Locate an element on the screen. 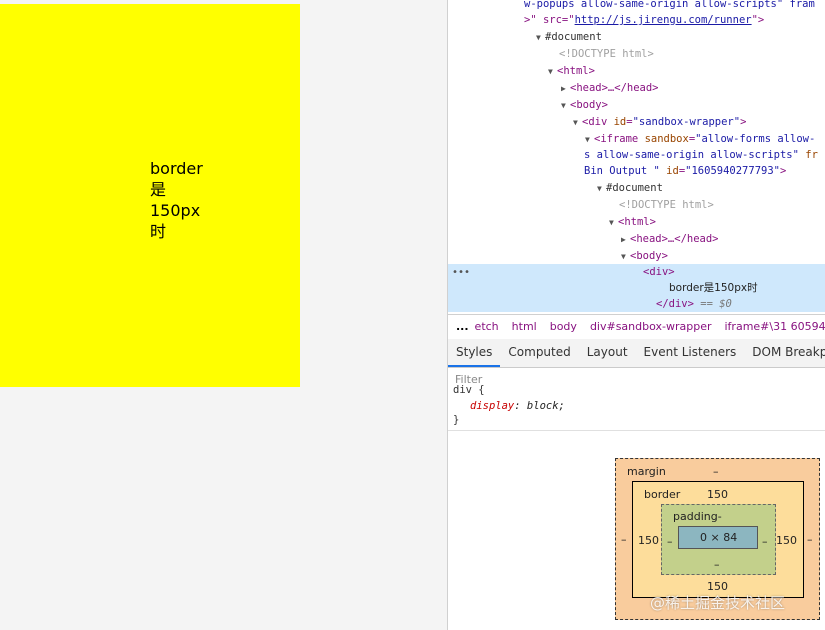  tab-dom-breakpoints: DOM Breakpoints is located at coordinates (784, 353).